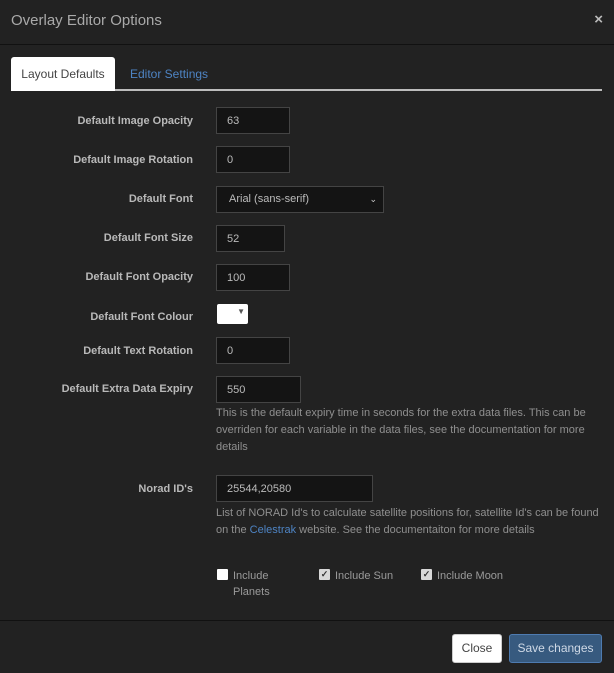 The width and height of the screenshot is (614, 673). What do you see at coordinates (141, 317) in the screenshot?
I see `font-colour-label: Default Font Colour` at bounding box center [141, 317].